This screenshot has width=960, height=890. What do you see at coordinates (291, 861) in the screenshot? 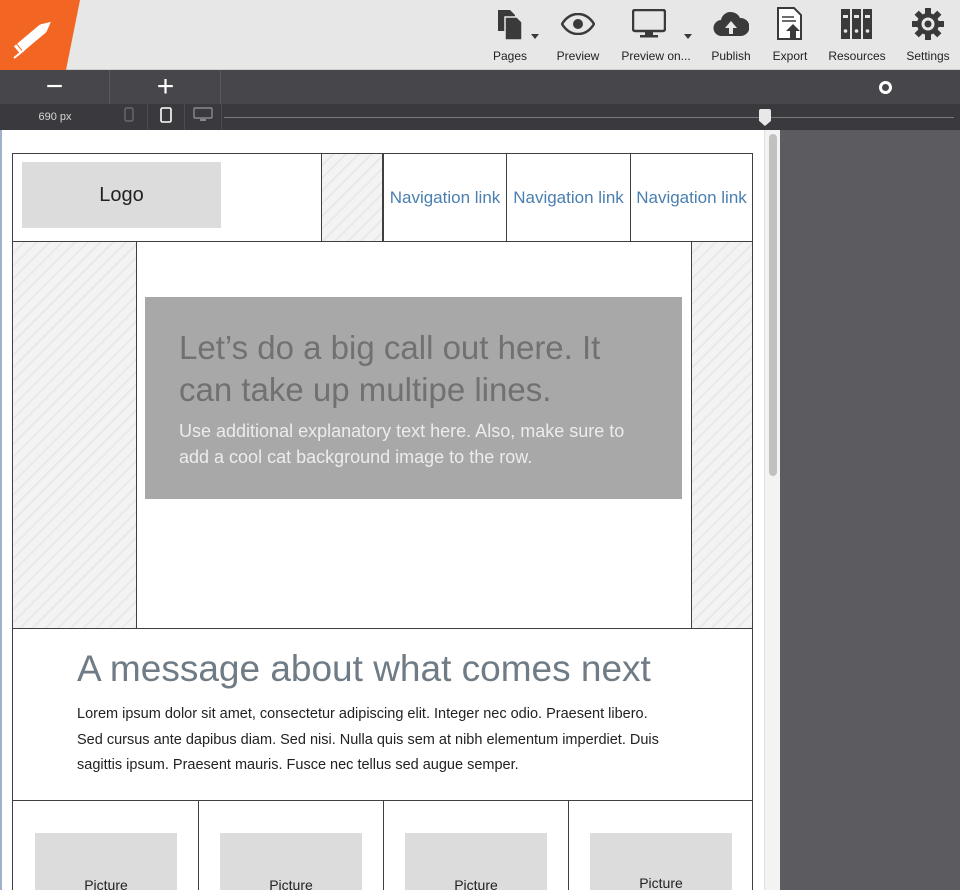
I see `picture-placeholder-2: Picture` at bounding box center [291, 861].